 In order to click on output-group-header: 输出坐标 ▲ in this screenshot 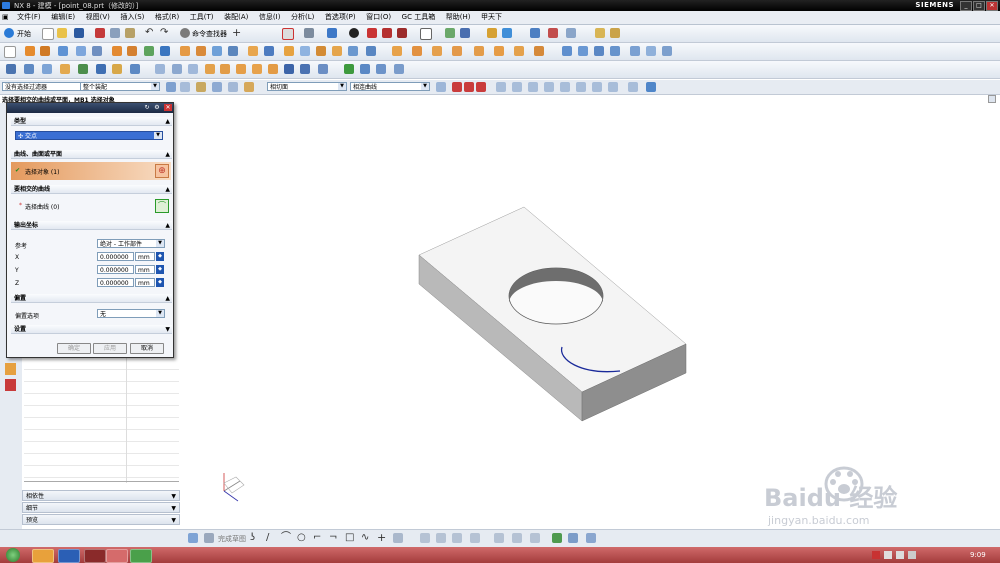, I will do `click(91, 225)`.